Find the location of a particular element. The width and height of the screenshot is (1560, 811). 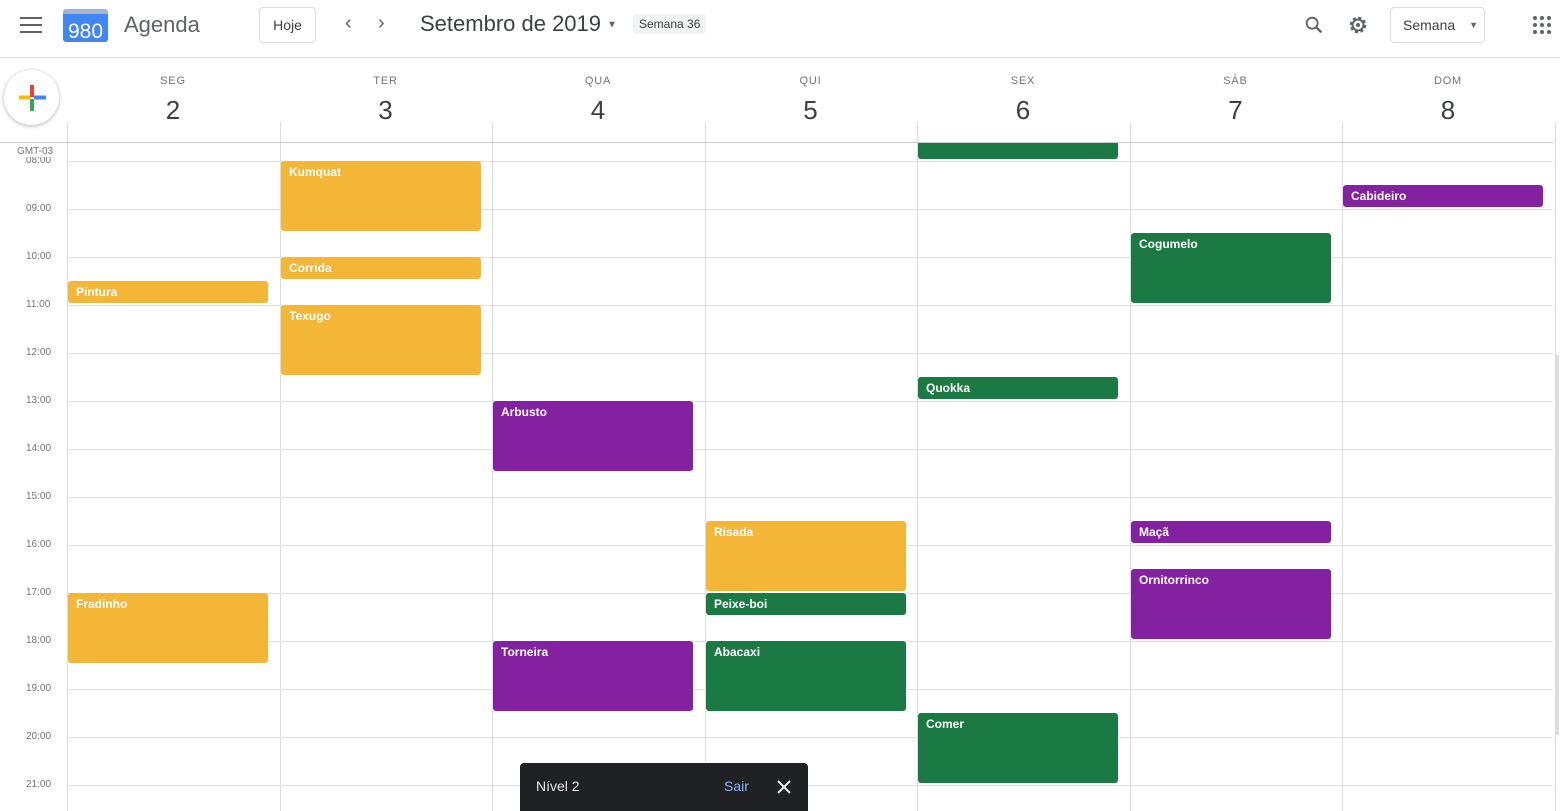

event-title: Pintura is located at coordinates (97, 292).